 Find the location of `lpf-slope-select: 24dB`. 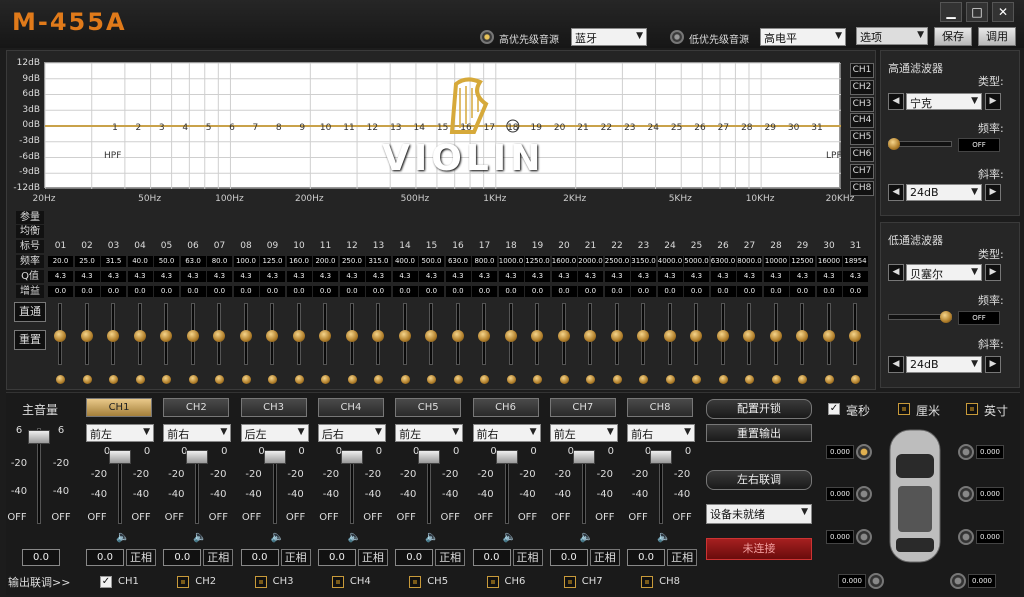

lpf-slope-select: 24dB is located at coordinates (944, 364).